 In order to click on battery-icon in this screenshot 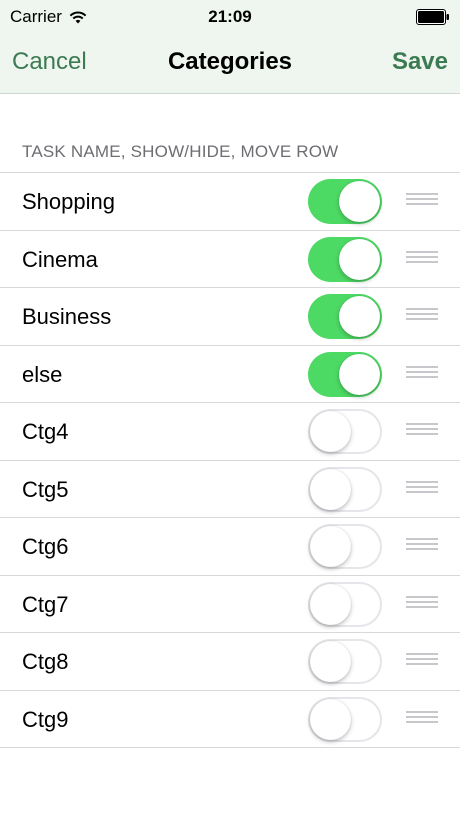, I will do `click(432, 17)`.